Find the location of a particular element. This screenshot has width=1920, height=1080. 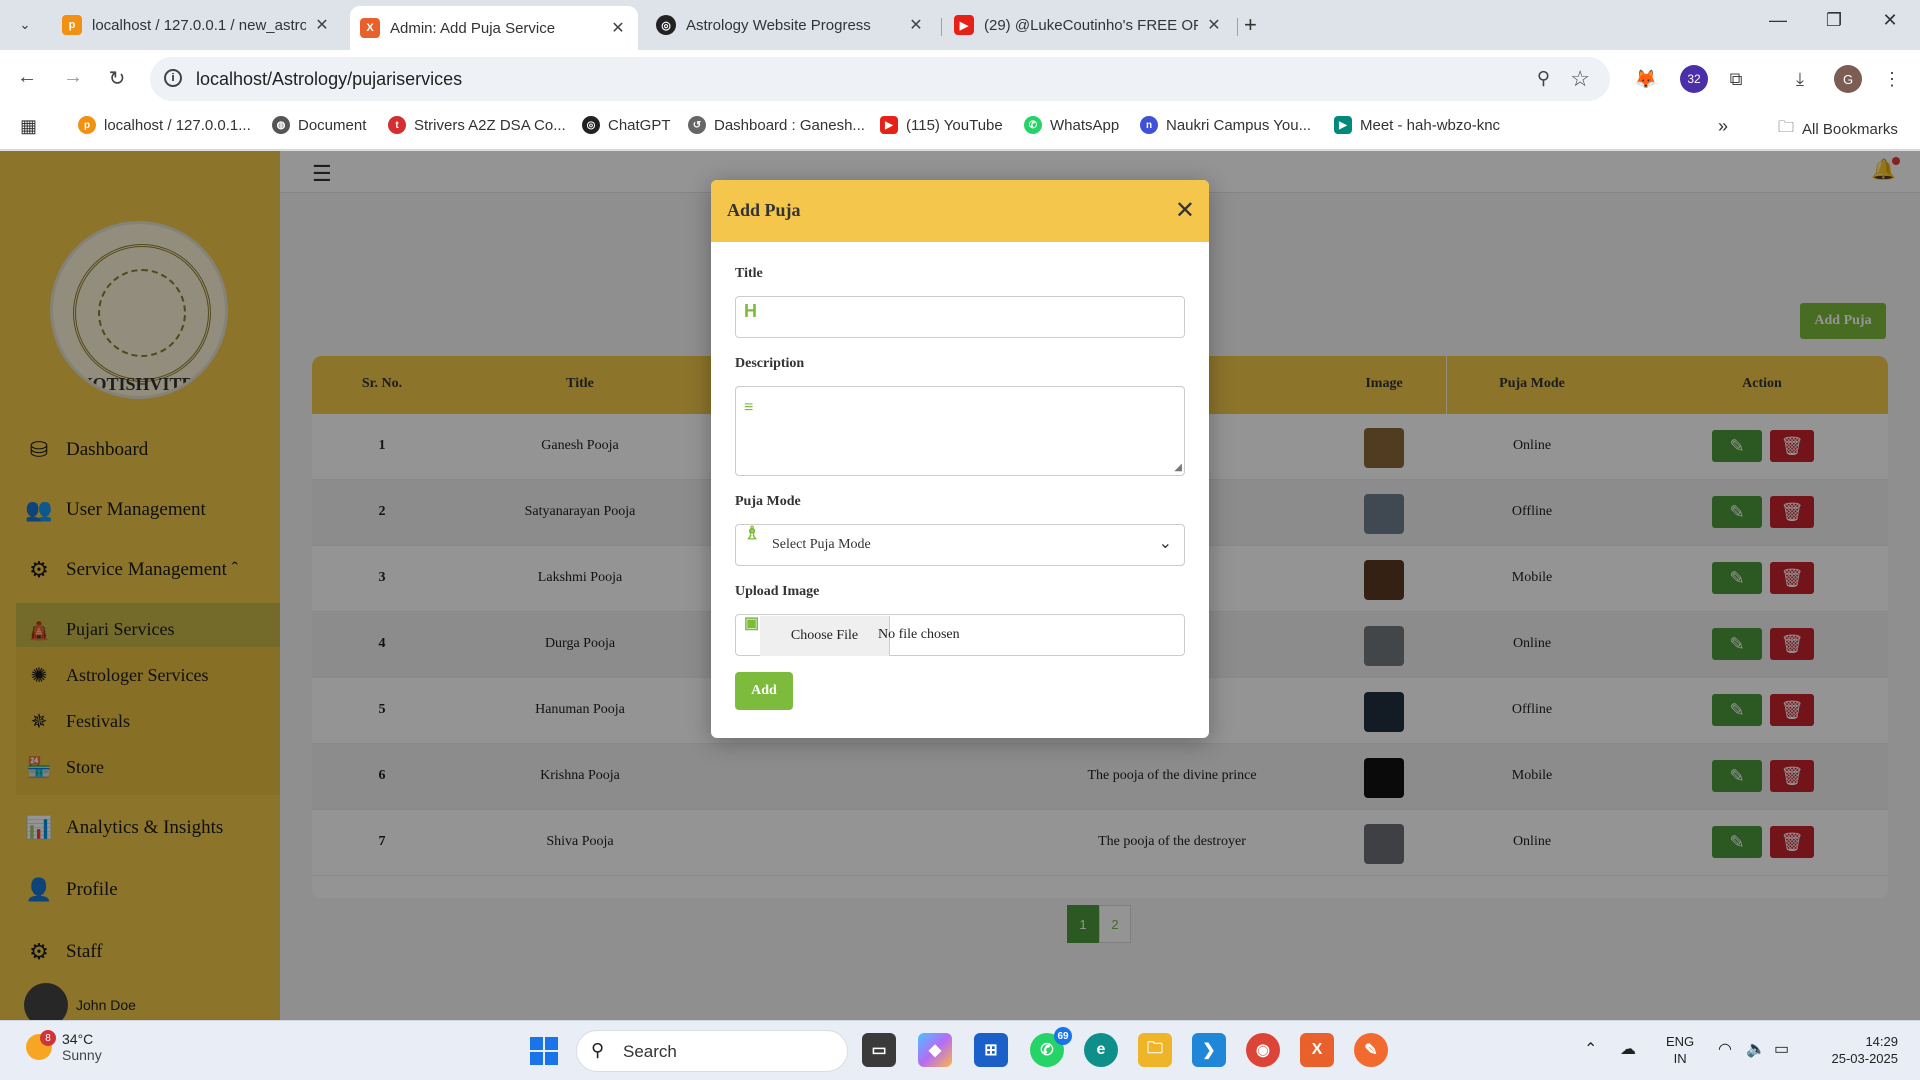

xampp-favicon-icon: X is located at coordinates (370, 28).